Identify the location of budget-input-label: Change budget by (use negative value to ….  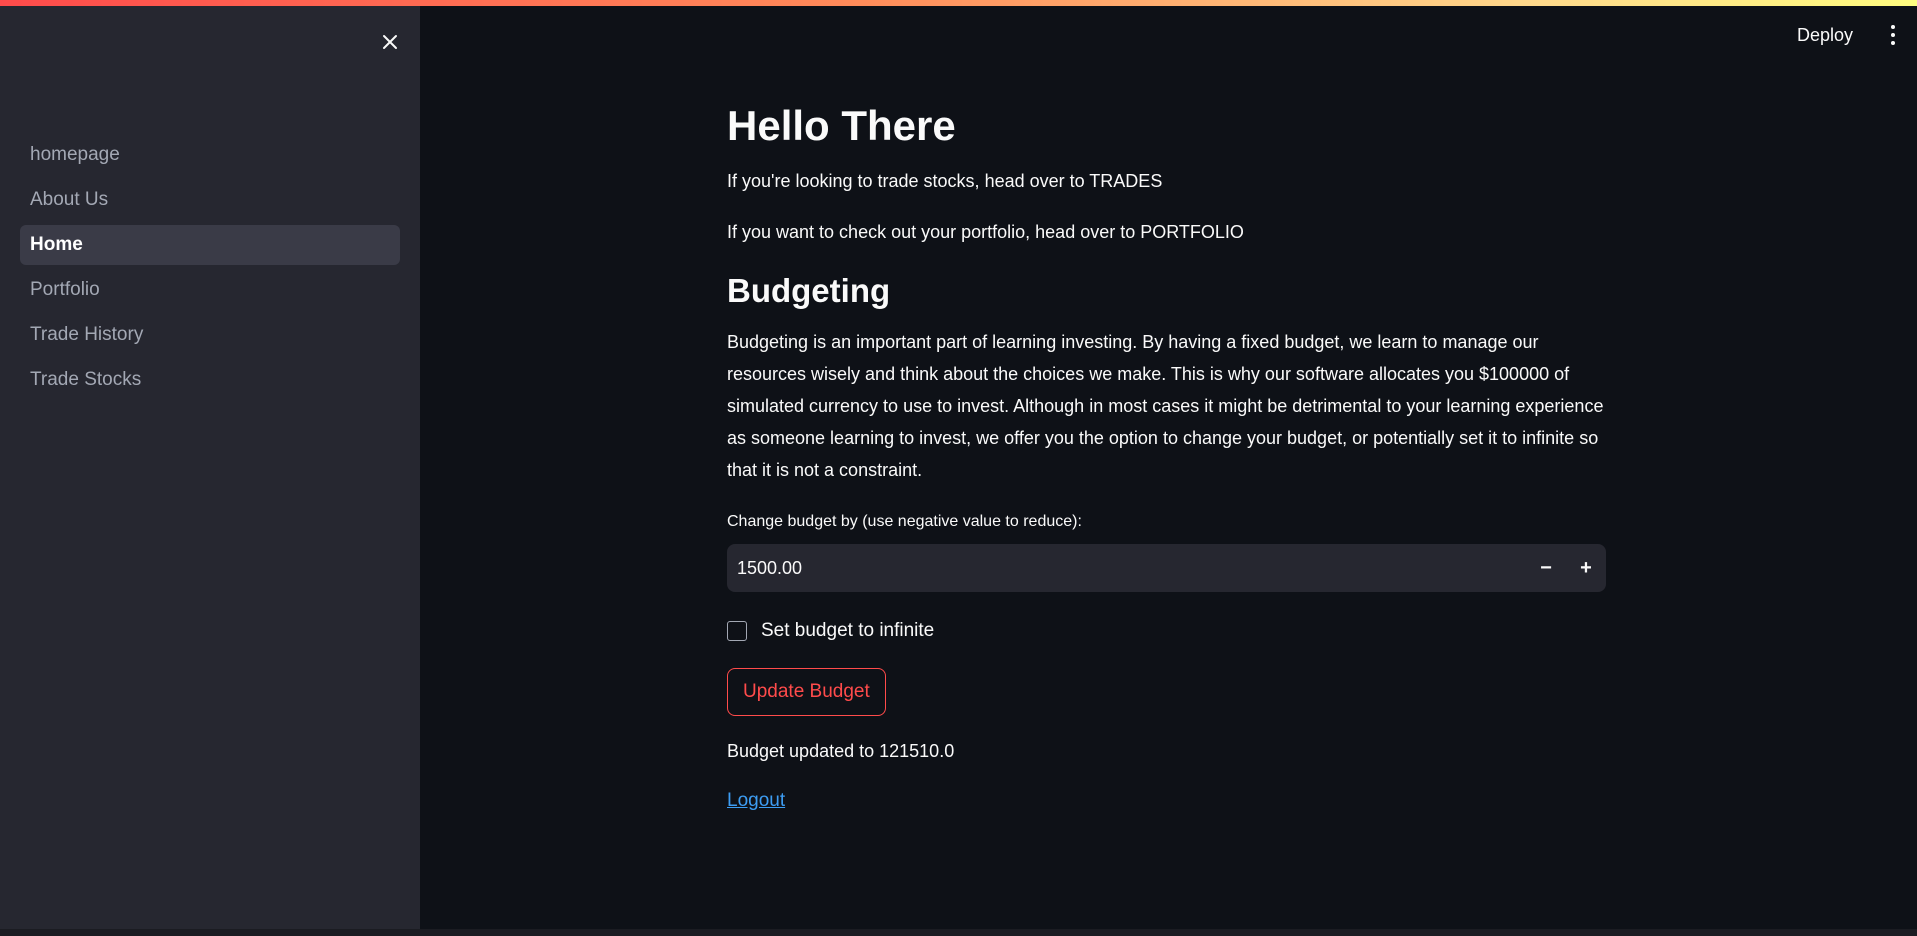
(904, 521).